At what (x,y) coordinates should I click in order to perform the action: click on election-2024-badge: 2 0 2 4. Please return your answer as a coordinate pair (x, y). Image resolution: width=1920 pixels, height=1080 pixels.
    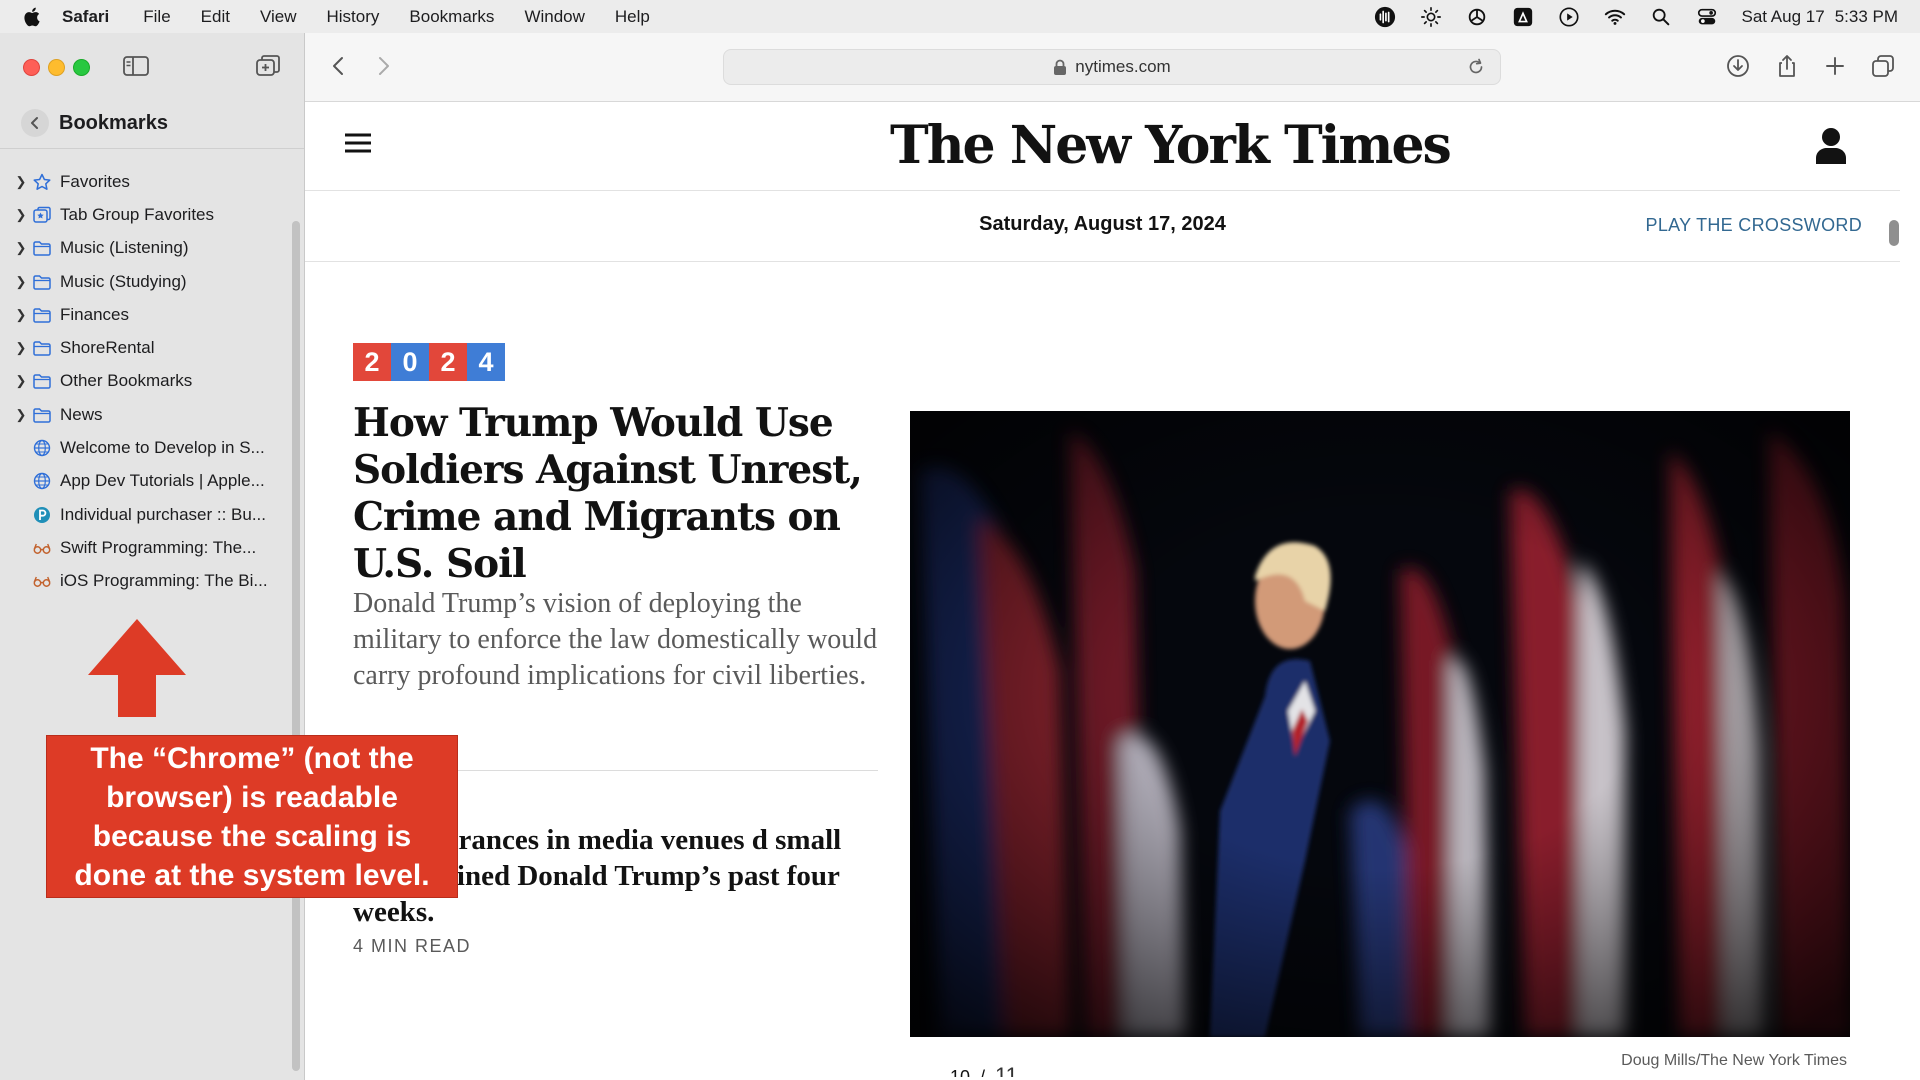
    Looking at the image, I should click on (429, 362).